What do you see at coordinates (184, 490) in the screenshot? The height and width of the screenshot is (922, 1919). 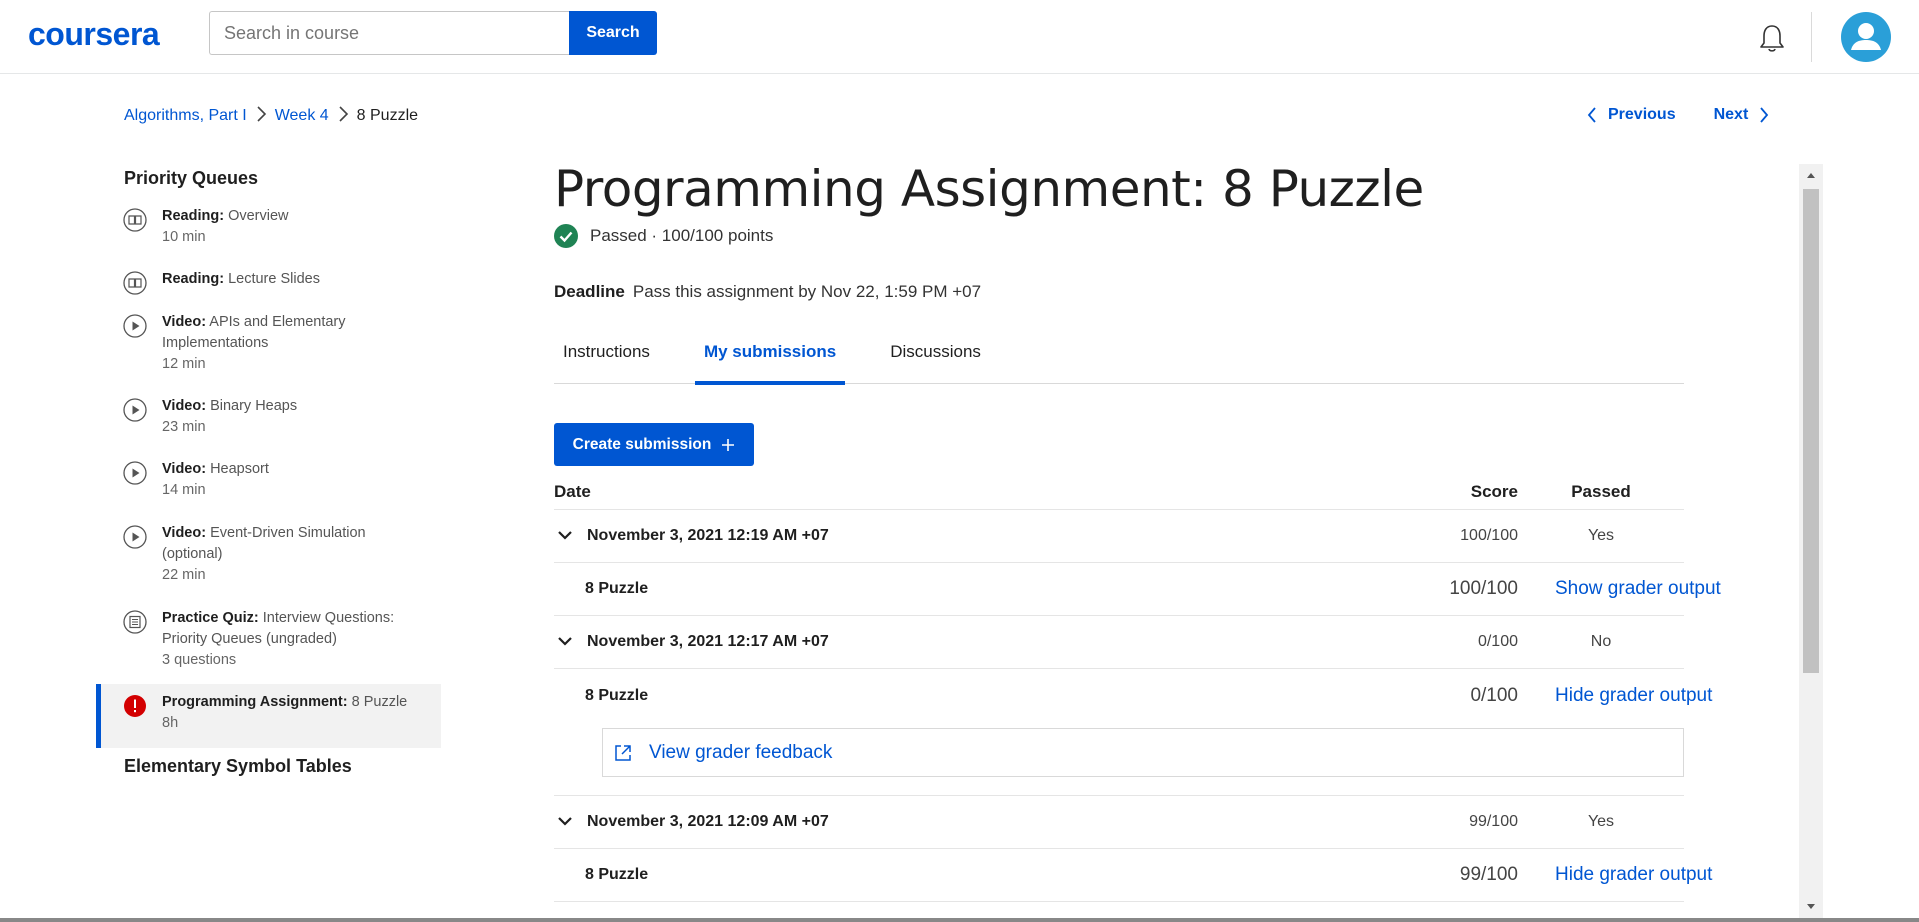 I see `item-meta: 14 min` at bounding box center [184, 490].